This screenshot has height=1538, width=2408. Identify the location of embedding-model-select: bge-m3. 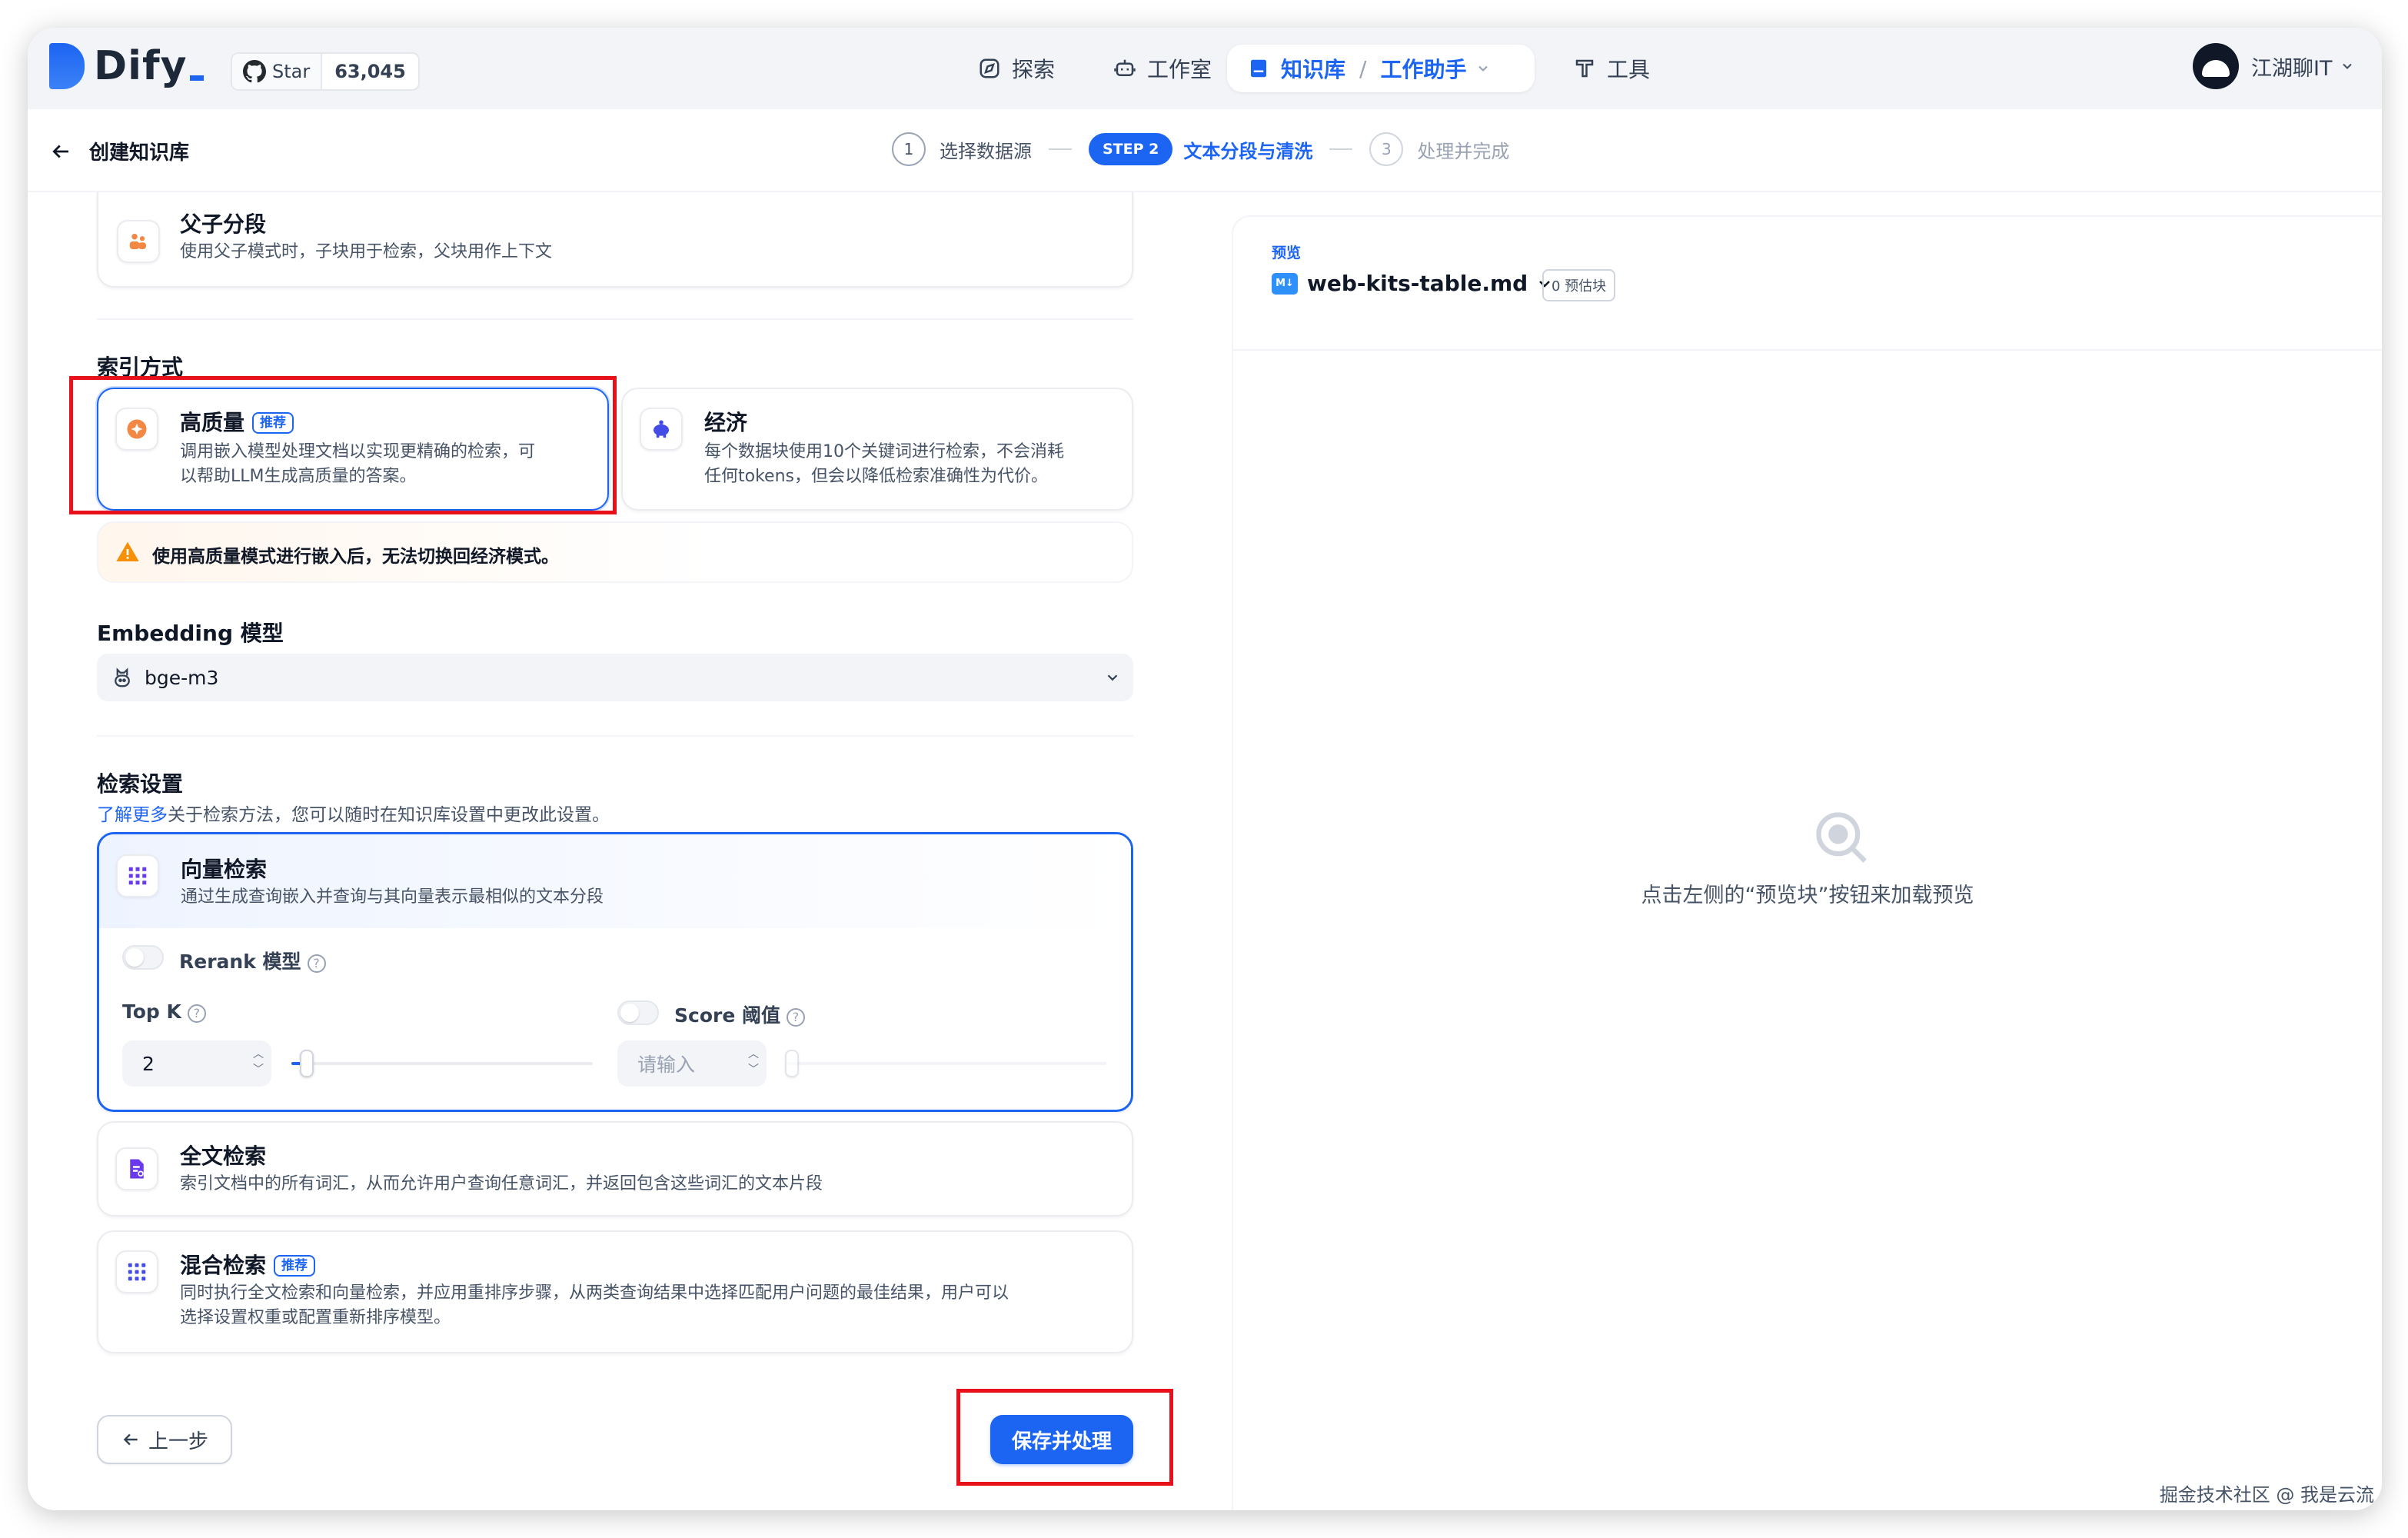
(615, 677).